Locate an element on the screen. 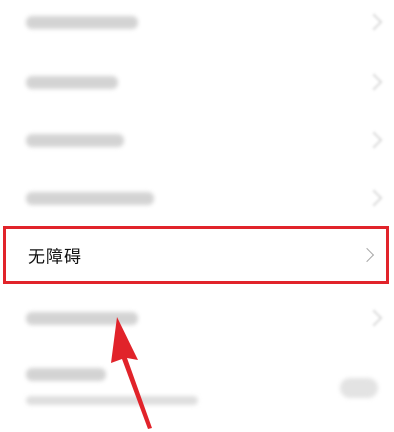  settings-row-accessibility: 无障碍 is located at coordinates (196, 255).